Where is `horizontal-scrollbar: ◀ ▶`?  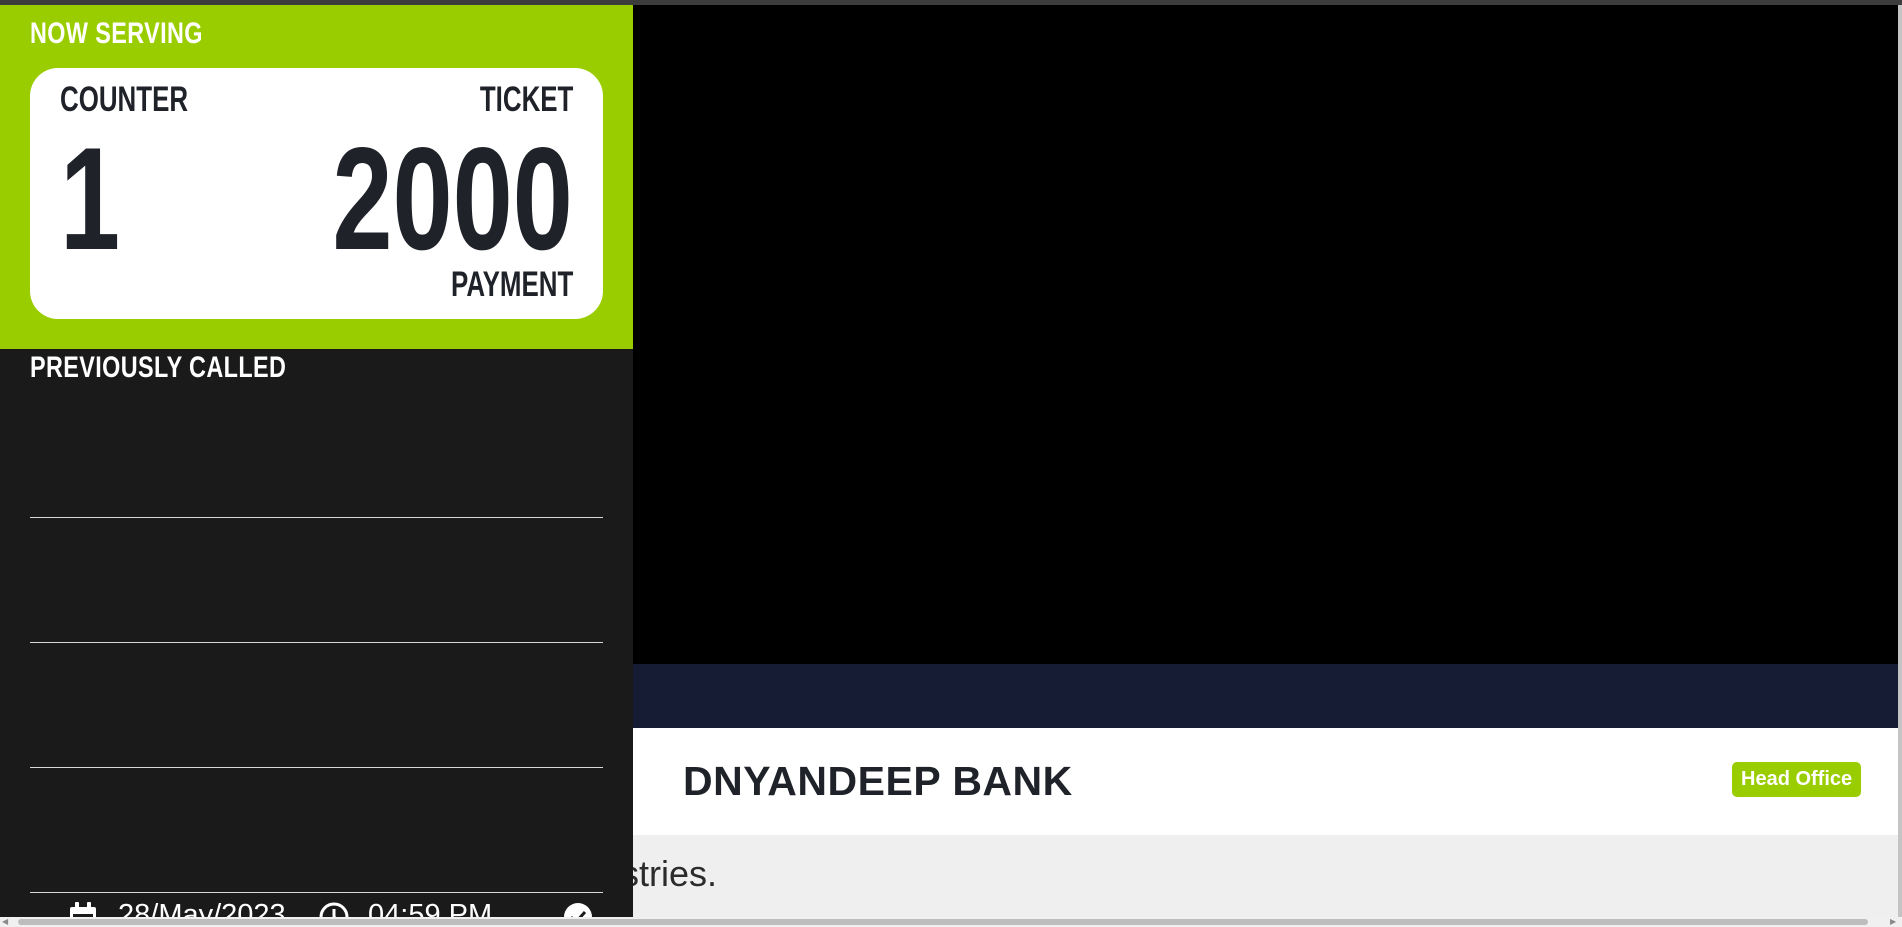
horizontal-scrollbar: ◀ ▶ is located at coordinates (951, 922).